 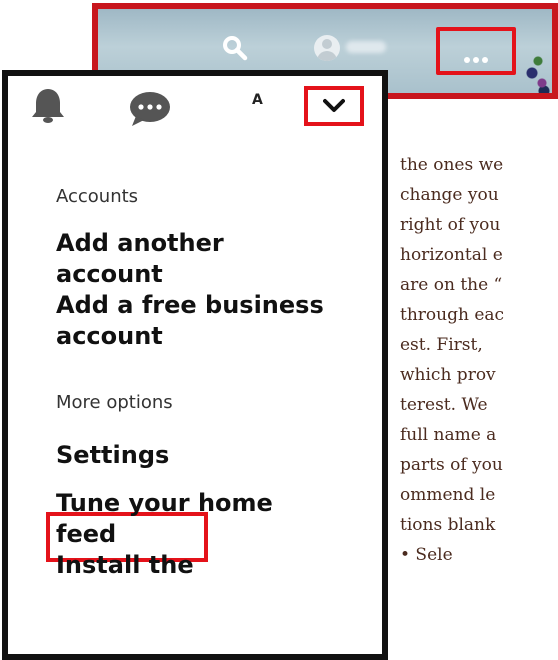 I want to click on article-line: est. First,, so click(x=441, y=345).